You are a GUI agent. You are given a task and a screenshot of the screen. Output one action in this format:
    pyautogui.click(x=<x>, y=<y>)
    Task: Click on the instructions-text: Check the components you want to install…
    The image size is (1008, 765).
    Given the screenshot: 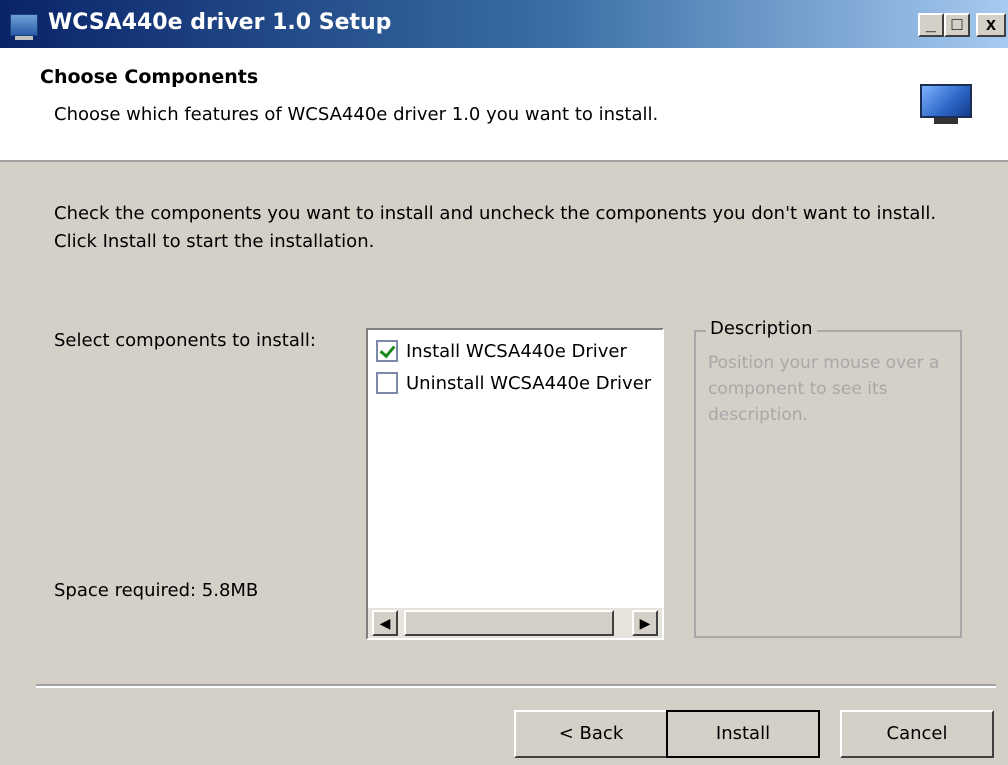 What is the action you would take?
    pyautogui.click(x=495, y=227)
    